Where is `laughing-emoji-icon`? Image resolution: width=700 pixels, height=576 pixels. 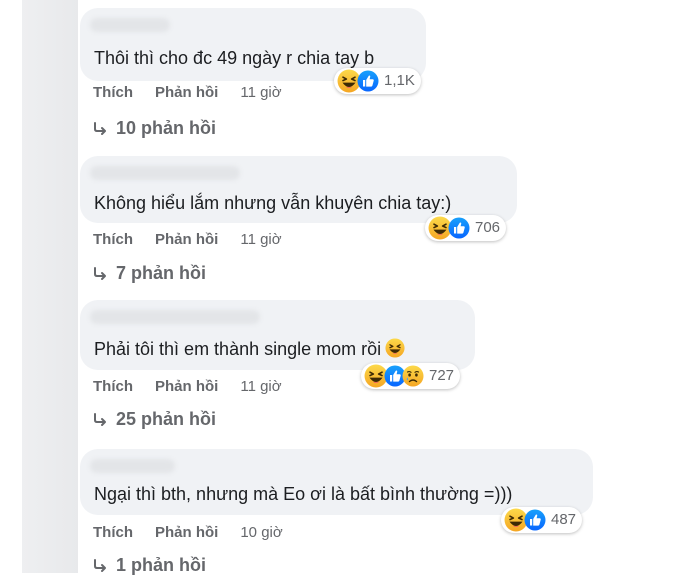 laughing-emoji-icon is located at coordinates (395, 350).